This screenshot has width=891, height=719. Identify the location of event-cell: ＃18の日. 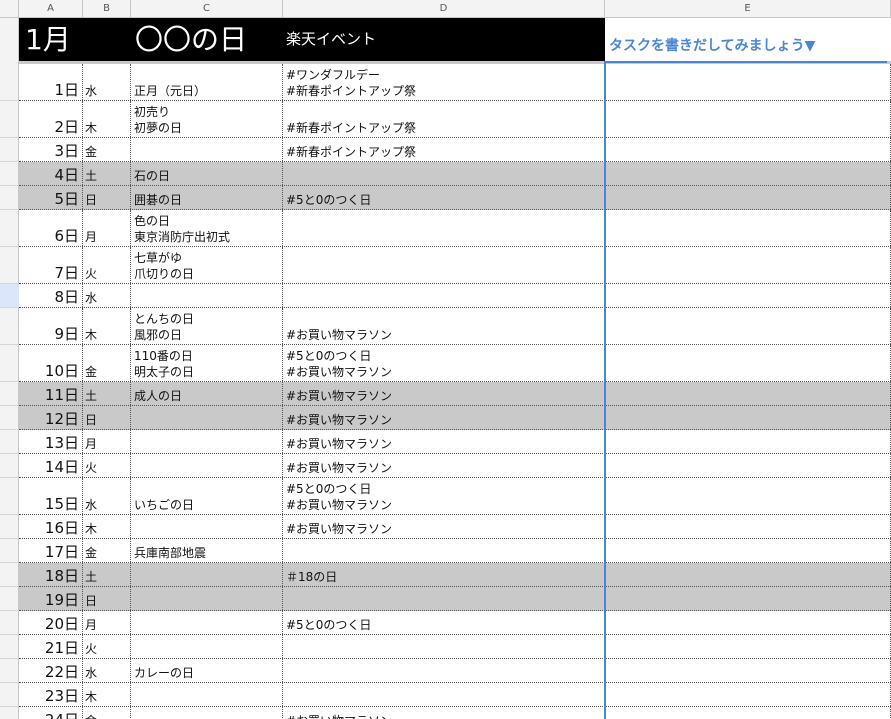
(444, 574).